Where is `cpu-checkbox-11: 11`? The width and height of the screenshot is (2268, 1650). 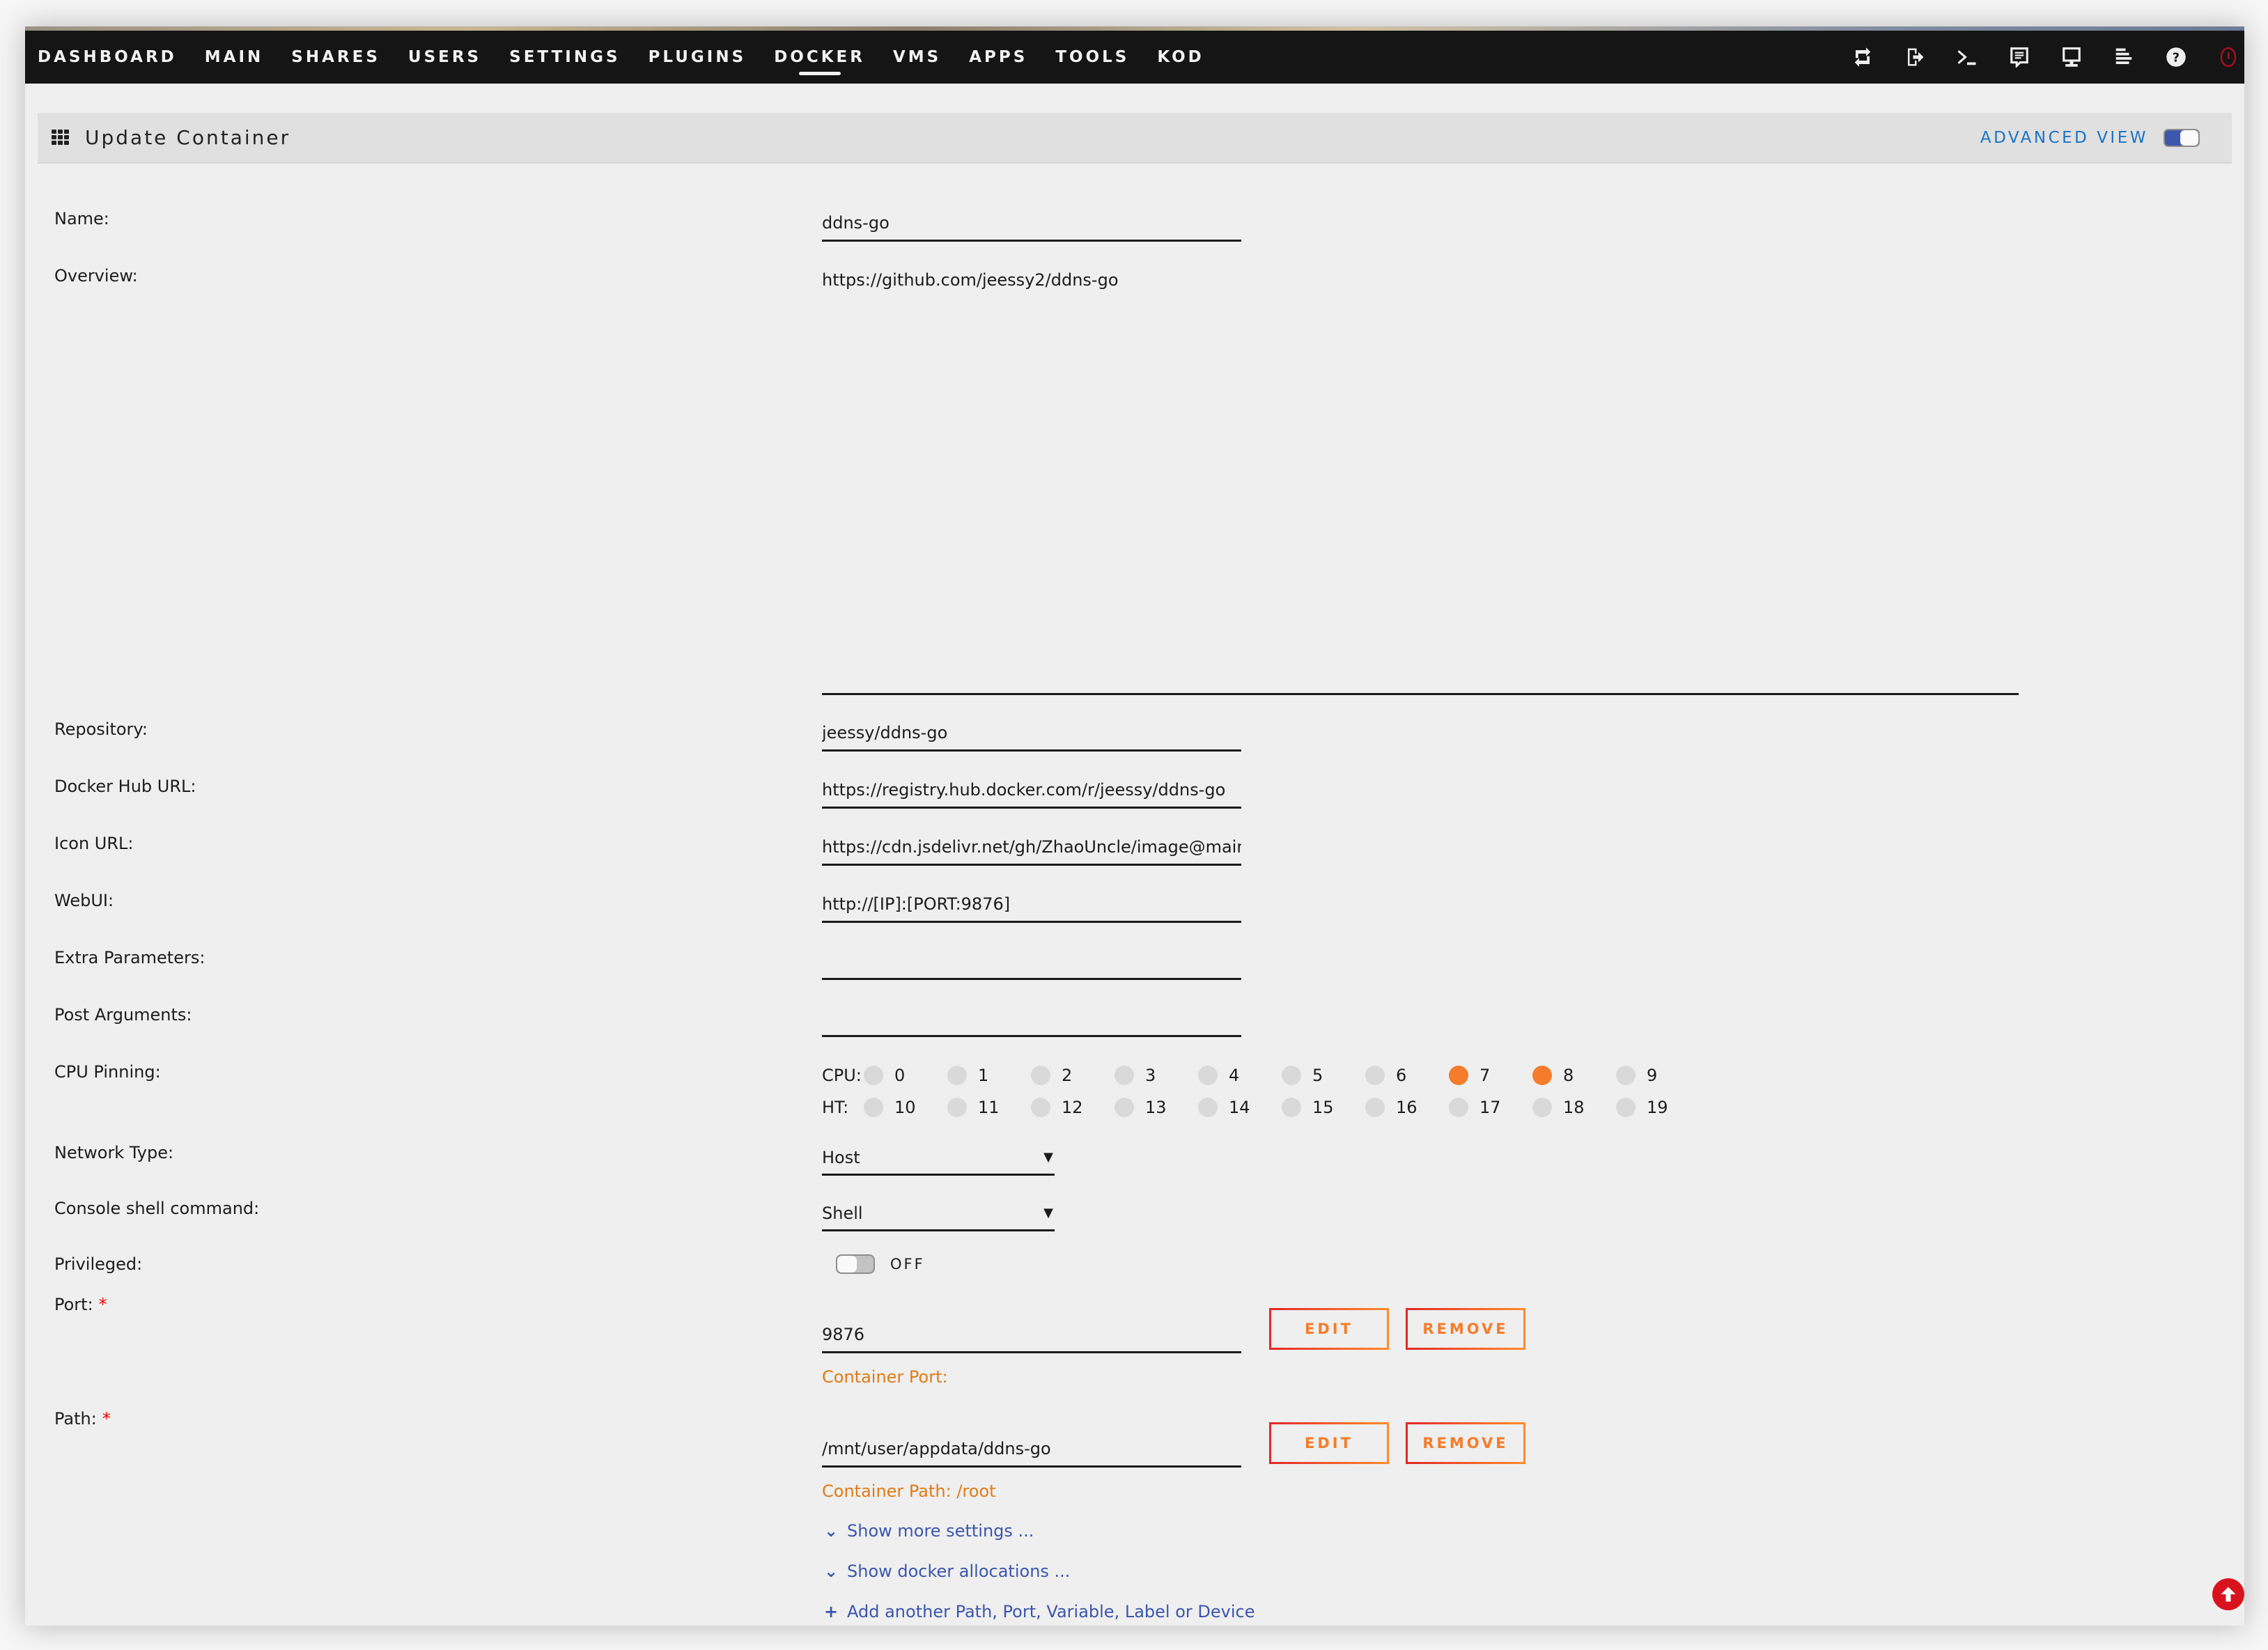
cpu-checkbox-11: 11 is located at coordinates (989, 1108).